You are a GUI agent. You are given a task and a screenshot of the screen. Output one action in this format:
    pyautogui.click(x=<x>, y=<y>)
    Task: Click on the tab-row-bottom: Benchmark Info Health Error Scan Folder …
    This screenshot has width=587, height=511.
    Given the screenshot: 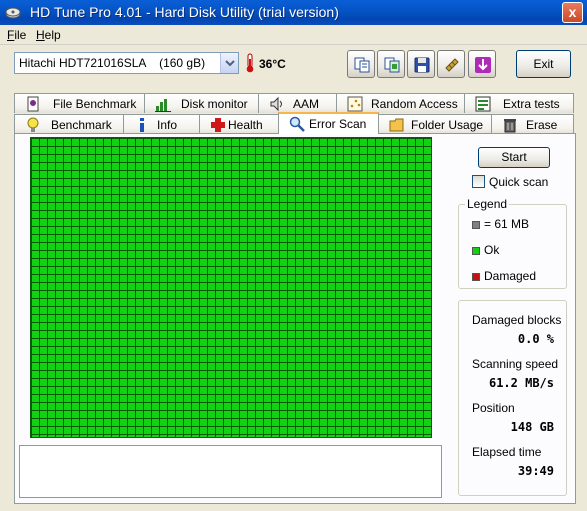 What is the action you would take?
    pyautogui.click(x=294, y=123)
    